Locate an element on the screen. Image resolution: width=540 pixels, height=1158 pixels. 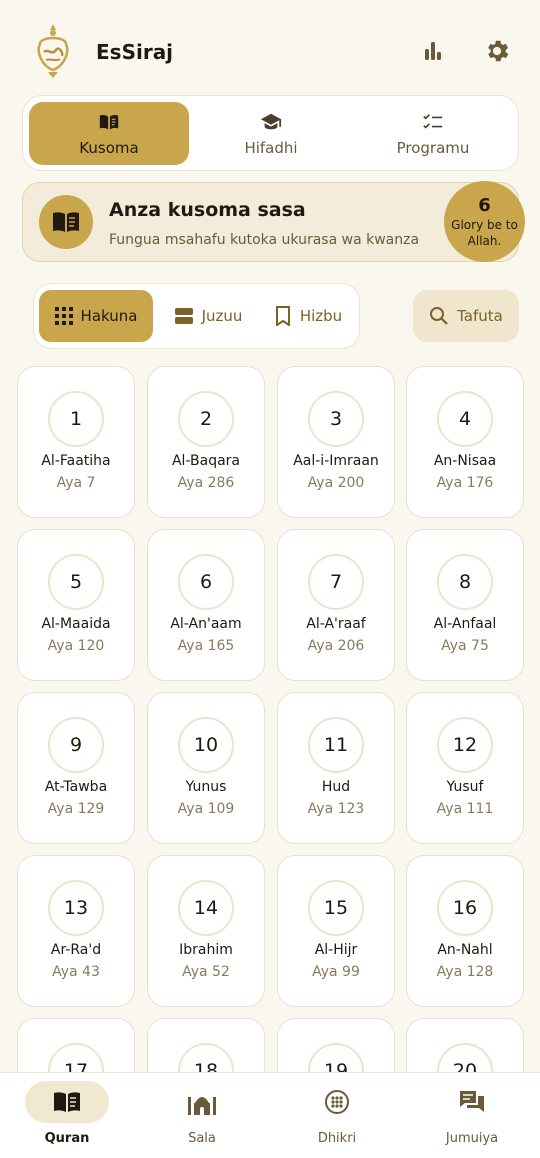
surah-number: 2 is located at coordinates (206, 419).